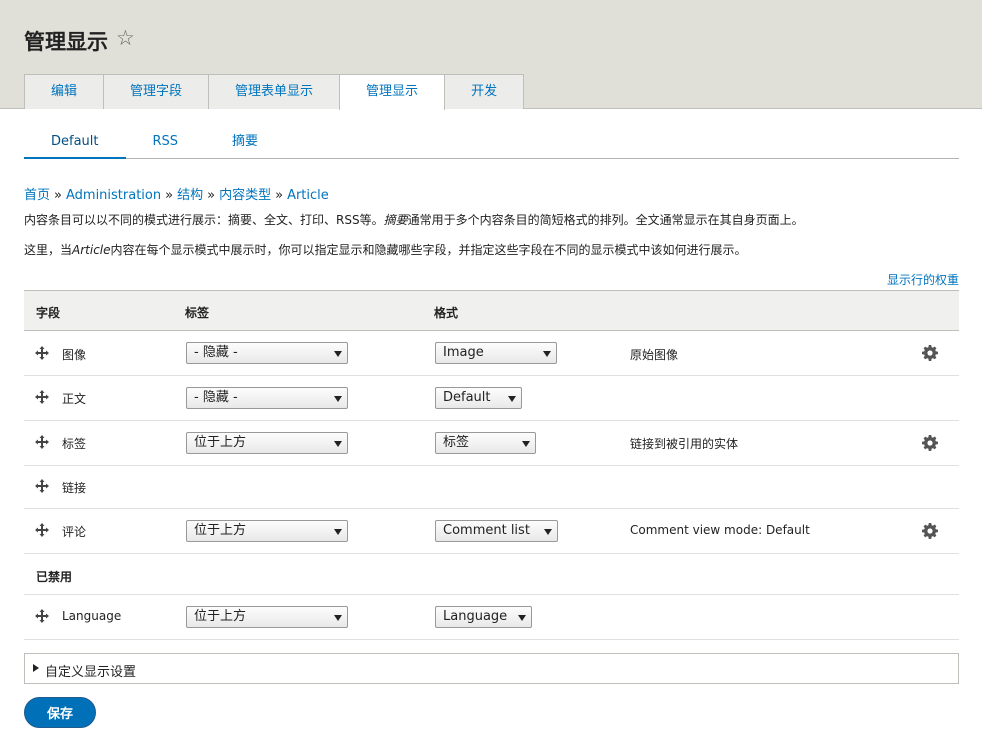 This screenshot has width=982, height=749. I want to click on breadcrumb-administration: Administration, so click(113, 195).